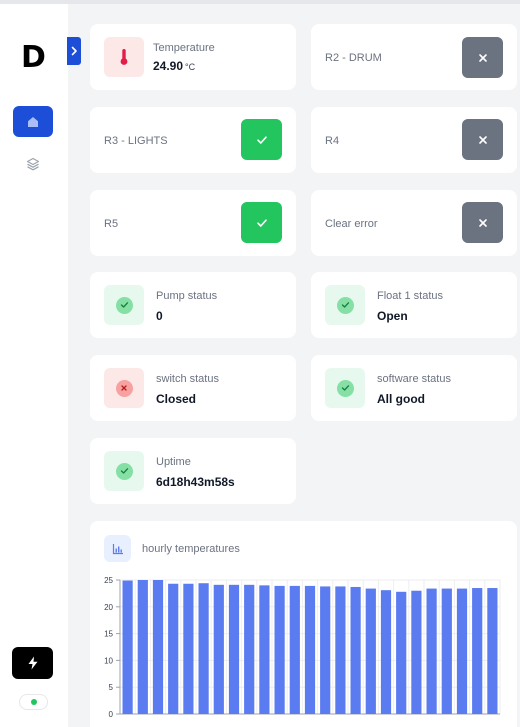  I want to click on y-tick-label: 10, so click(108, 660).